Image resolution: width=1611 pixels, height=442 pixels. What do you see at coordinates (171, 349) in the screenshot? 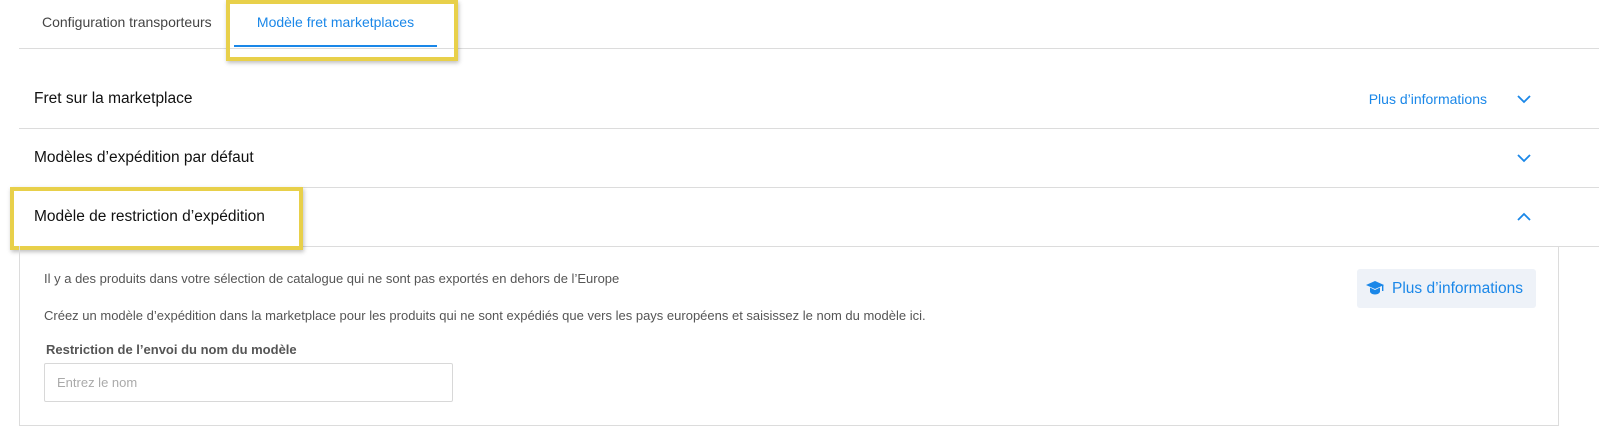
I see `template-name-label: Restriction de l’envoi du nom du modèle` at bounding box center [171, 349].